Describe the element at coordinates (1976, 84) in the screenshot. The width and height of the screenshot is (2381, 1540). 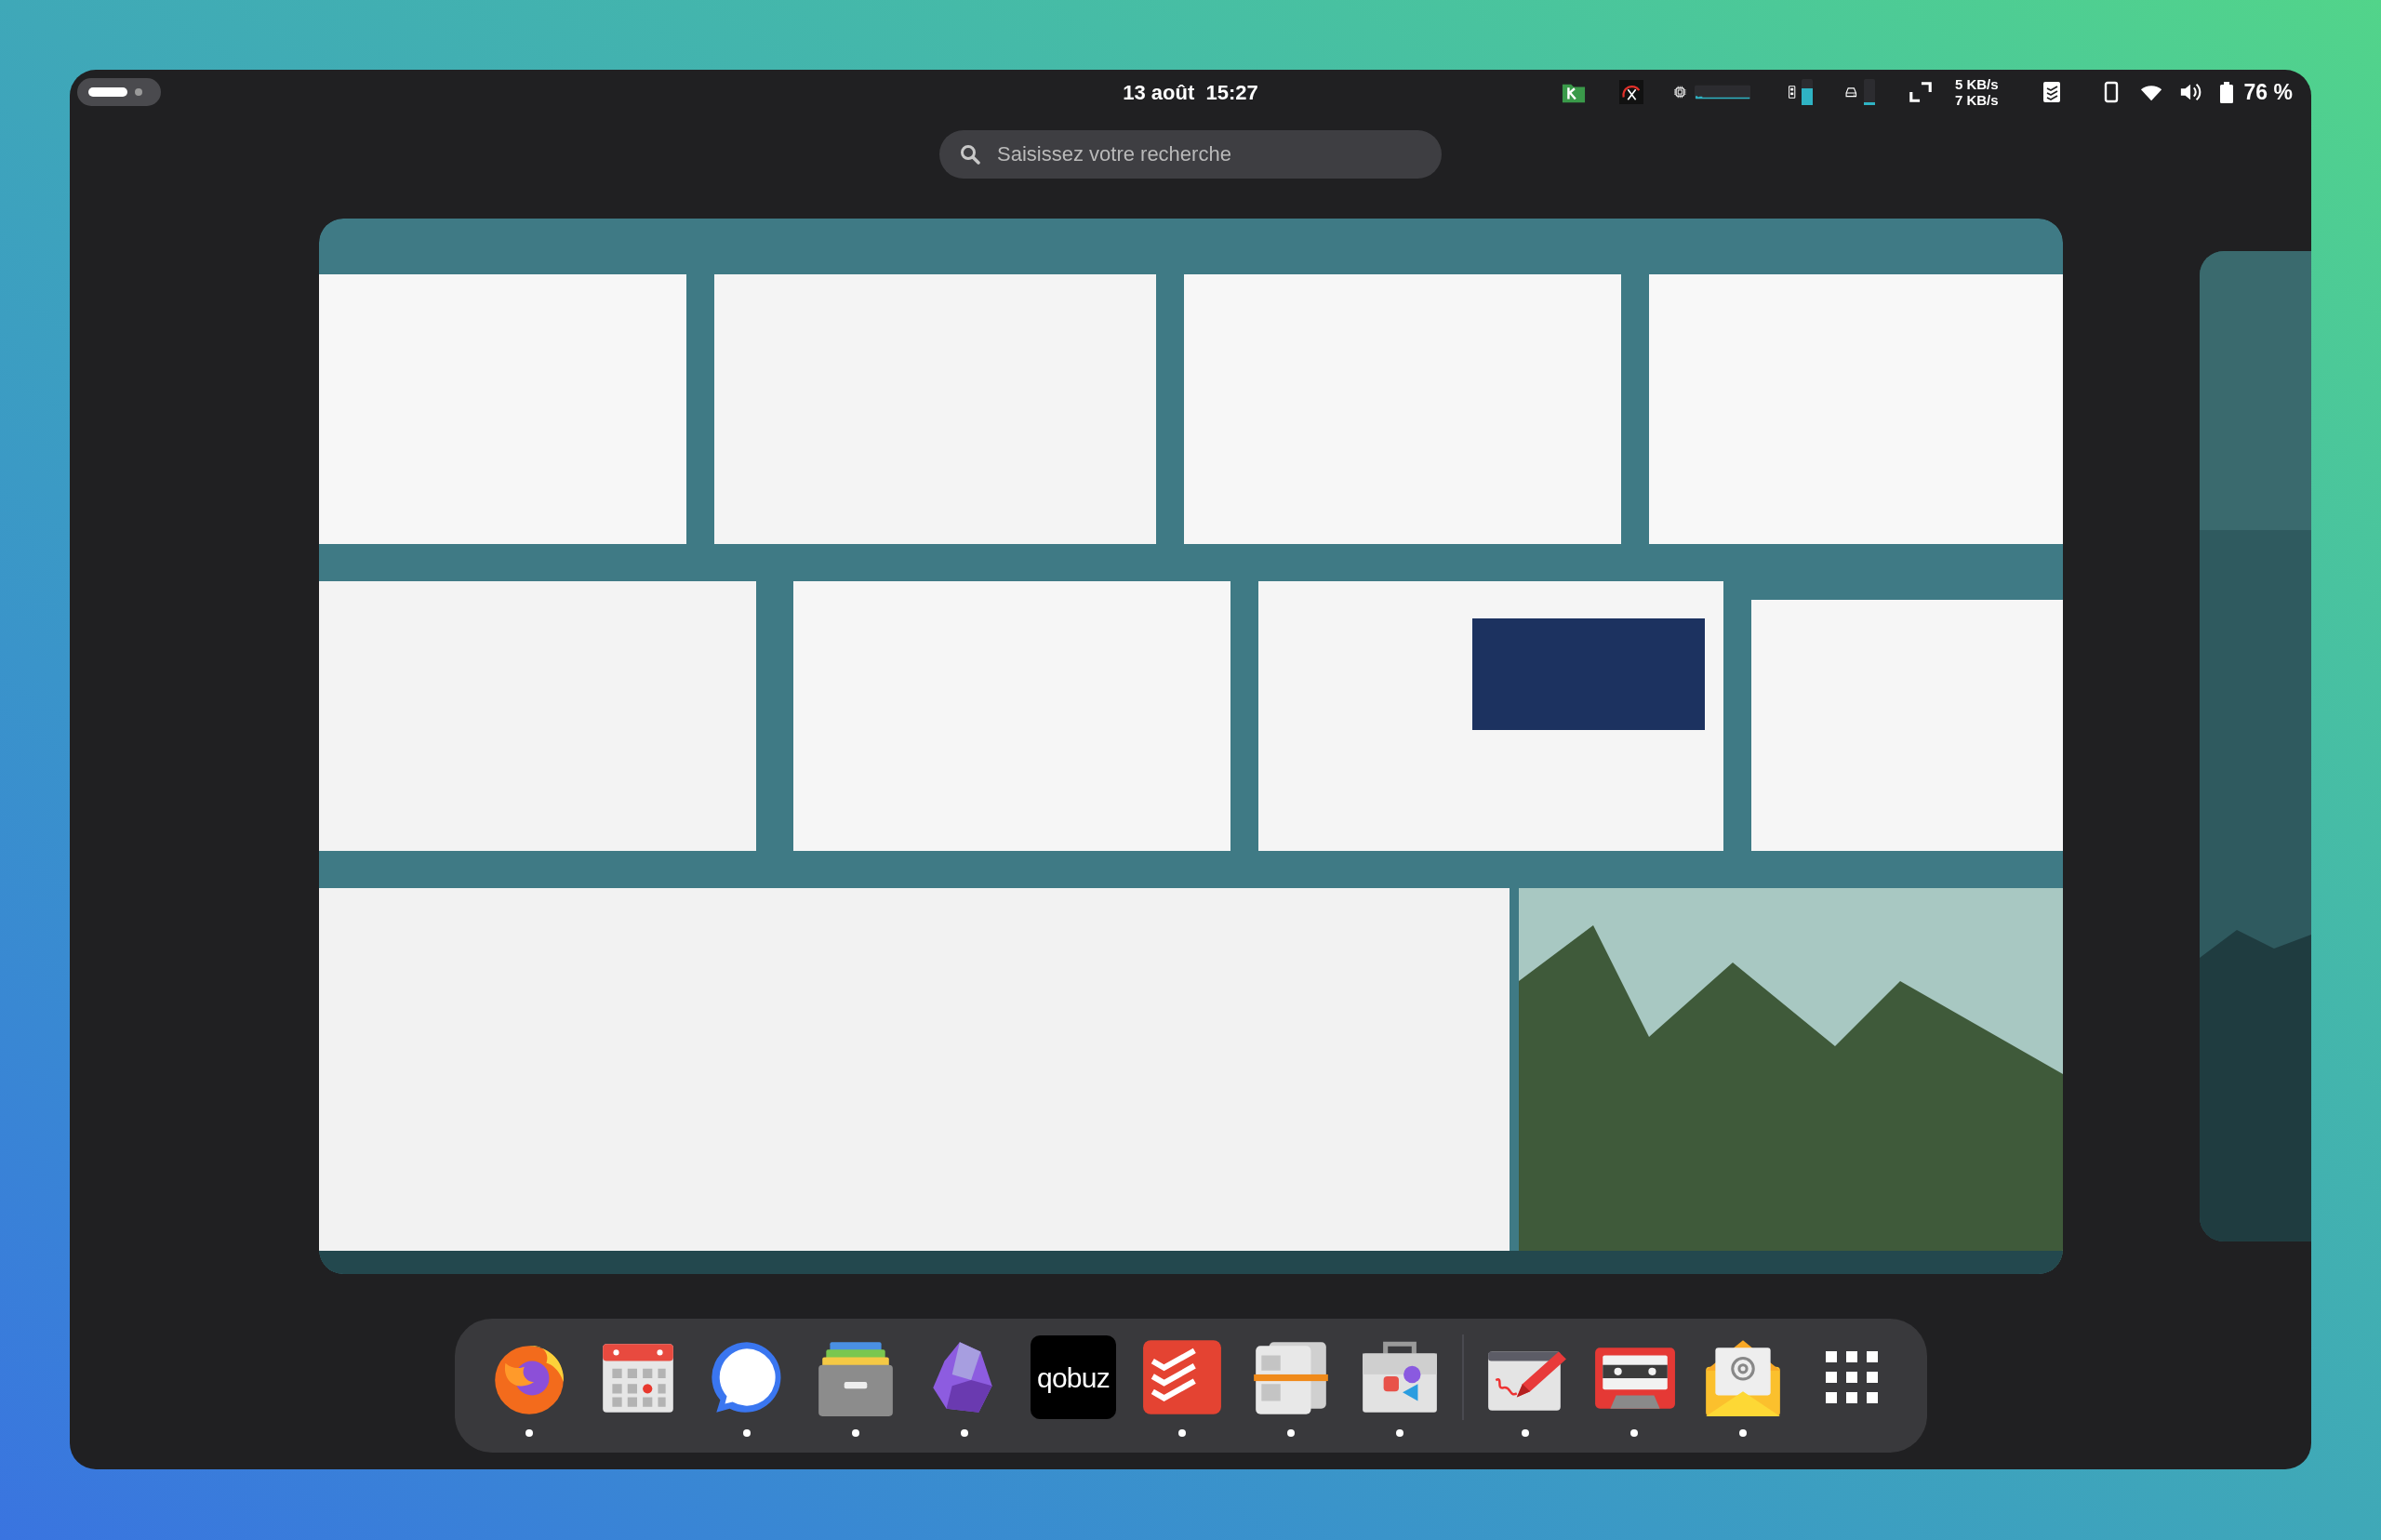
I see `network-speed: 5 KB/s` at that location.